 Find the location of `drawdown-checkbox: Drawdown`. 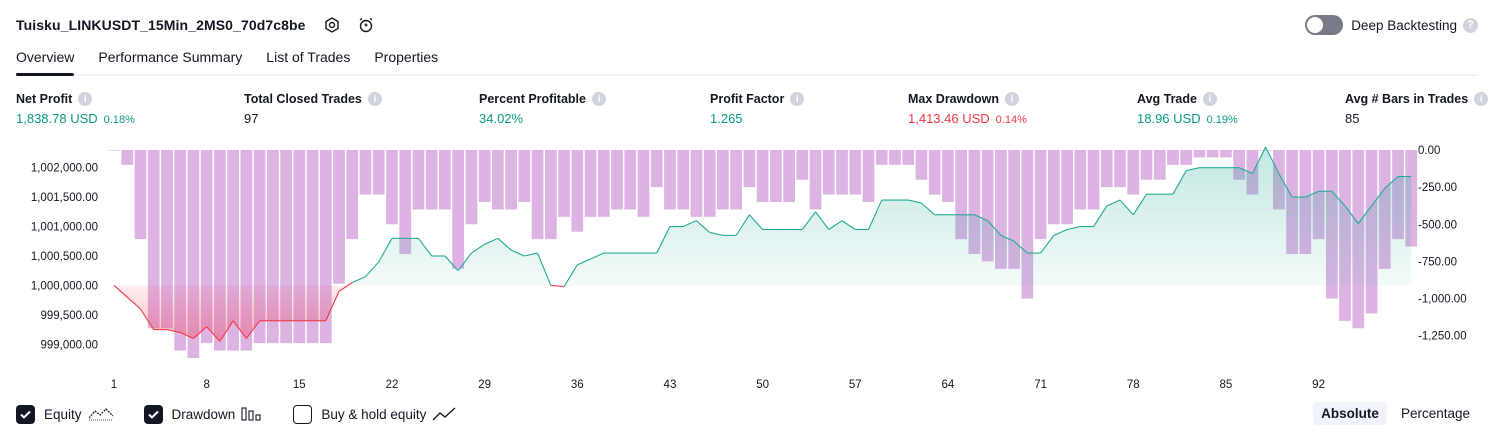

drawdown-checkbox: Drawdown is located at coordinates (203, 414).